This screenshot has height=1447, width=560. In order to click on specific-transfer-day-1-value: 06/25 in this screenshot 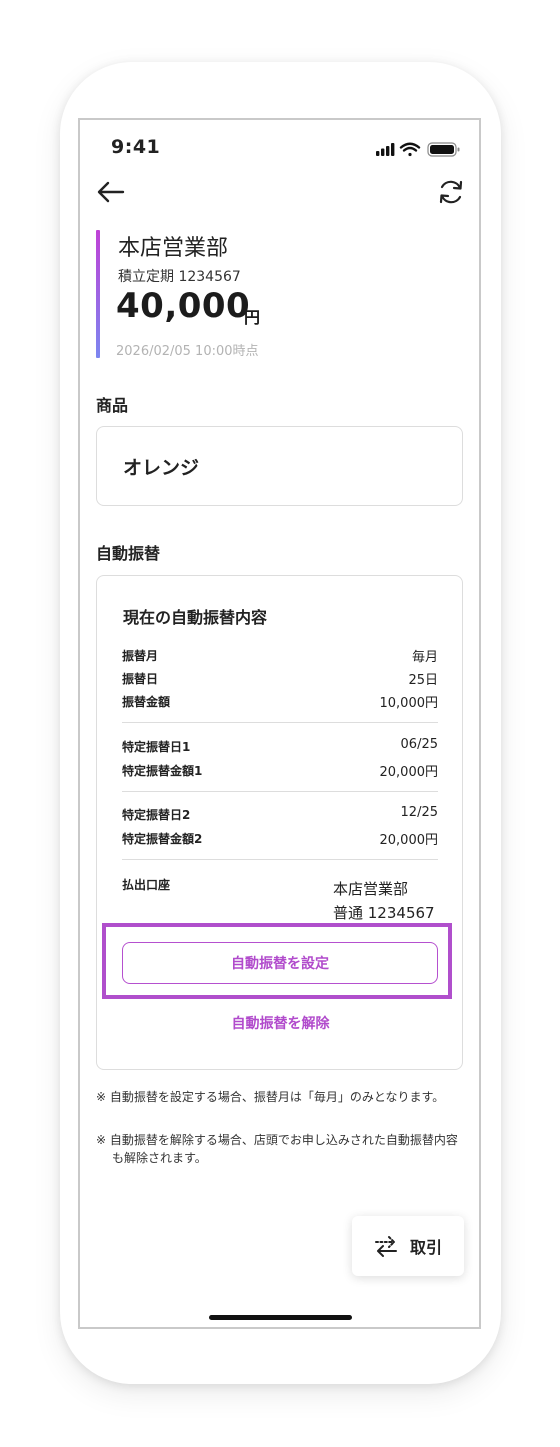, I will do `click(419, 744)`.